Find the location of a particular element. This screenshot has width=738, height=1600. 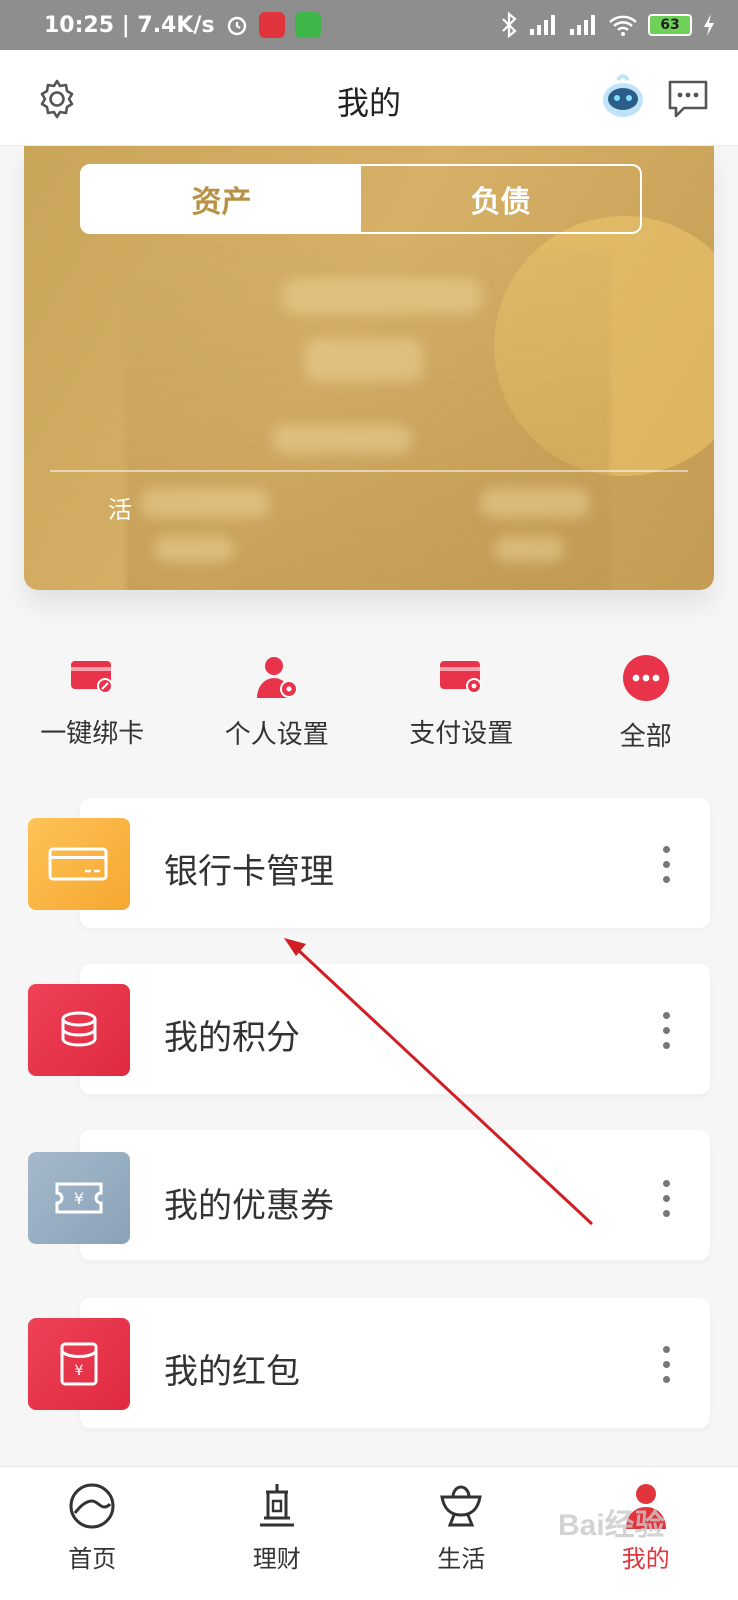

quick-actions: 一键绑卡 个人设置 支付设置 全部 is located at coordinates (369, 696).